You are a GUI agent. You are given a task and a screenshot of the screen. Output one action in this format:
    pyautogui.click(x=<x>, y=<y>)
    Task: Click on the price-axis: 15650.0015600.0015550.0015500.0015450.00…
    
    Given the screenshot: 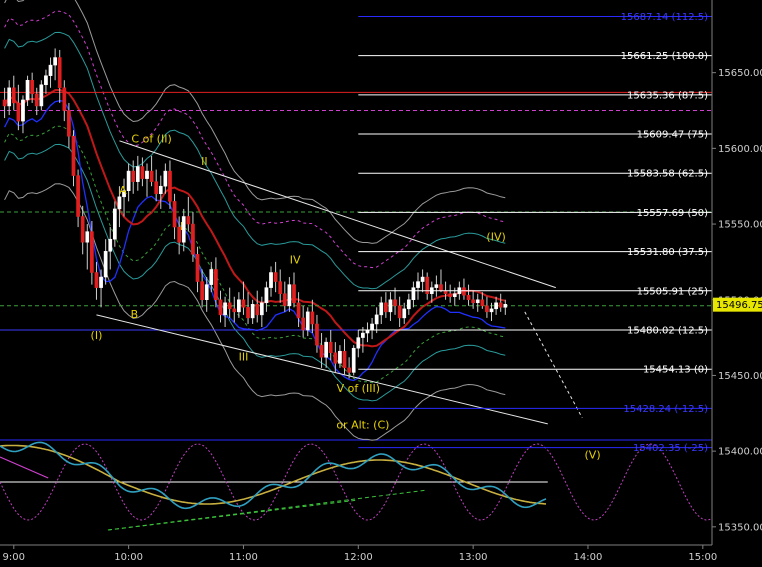 What is the action you would take?
    pyautogui.click(x=736, y=272)
    